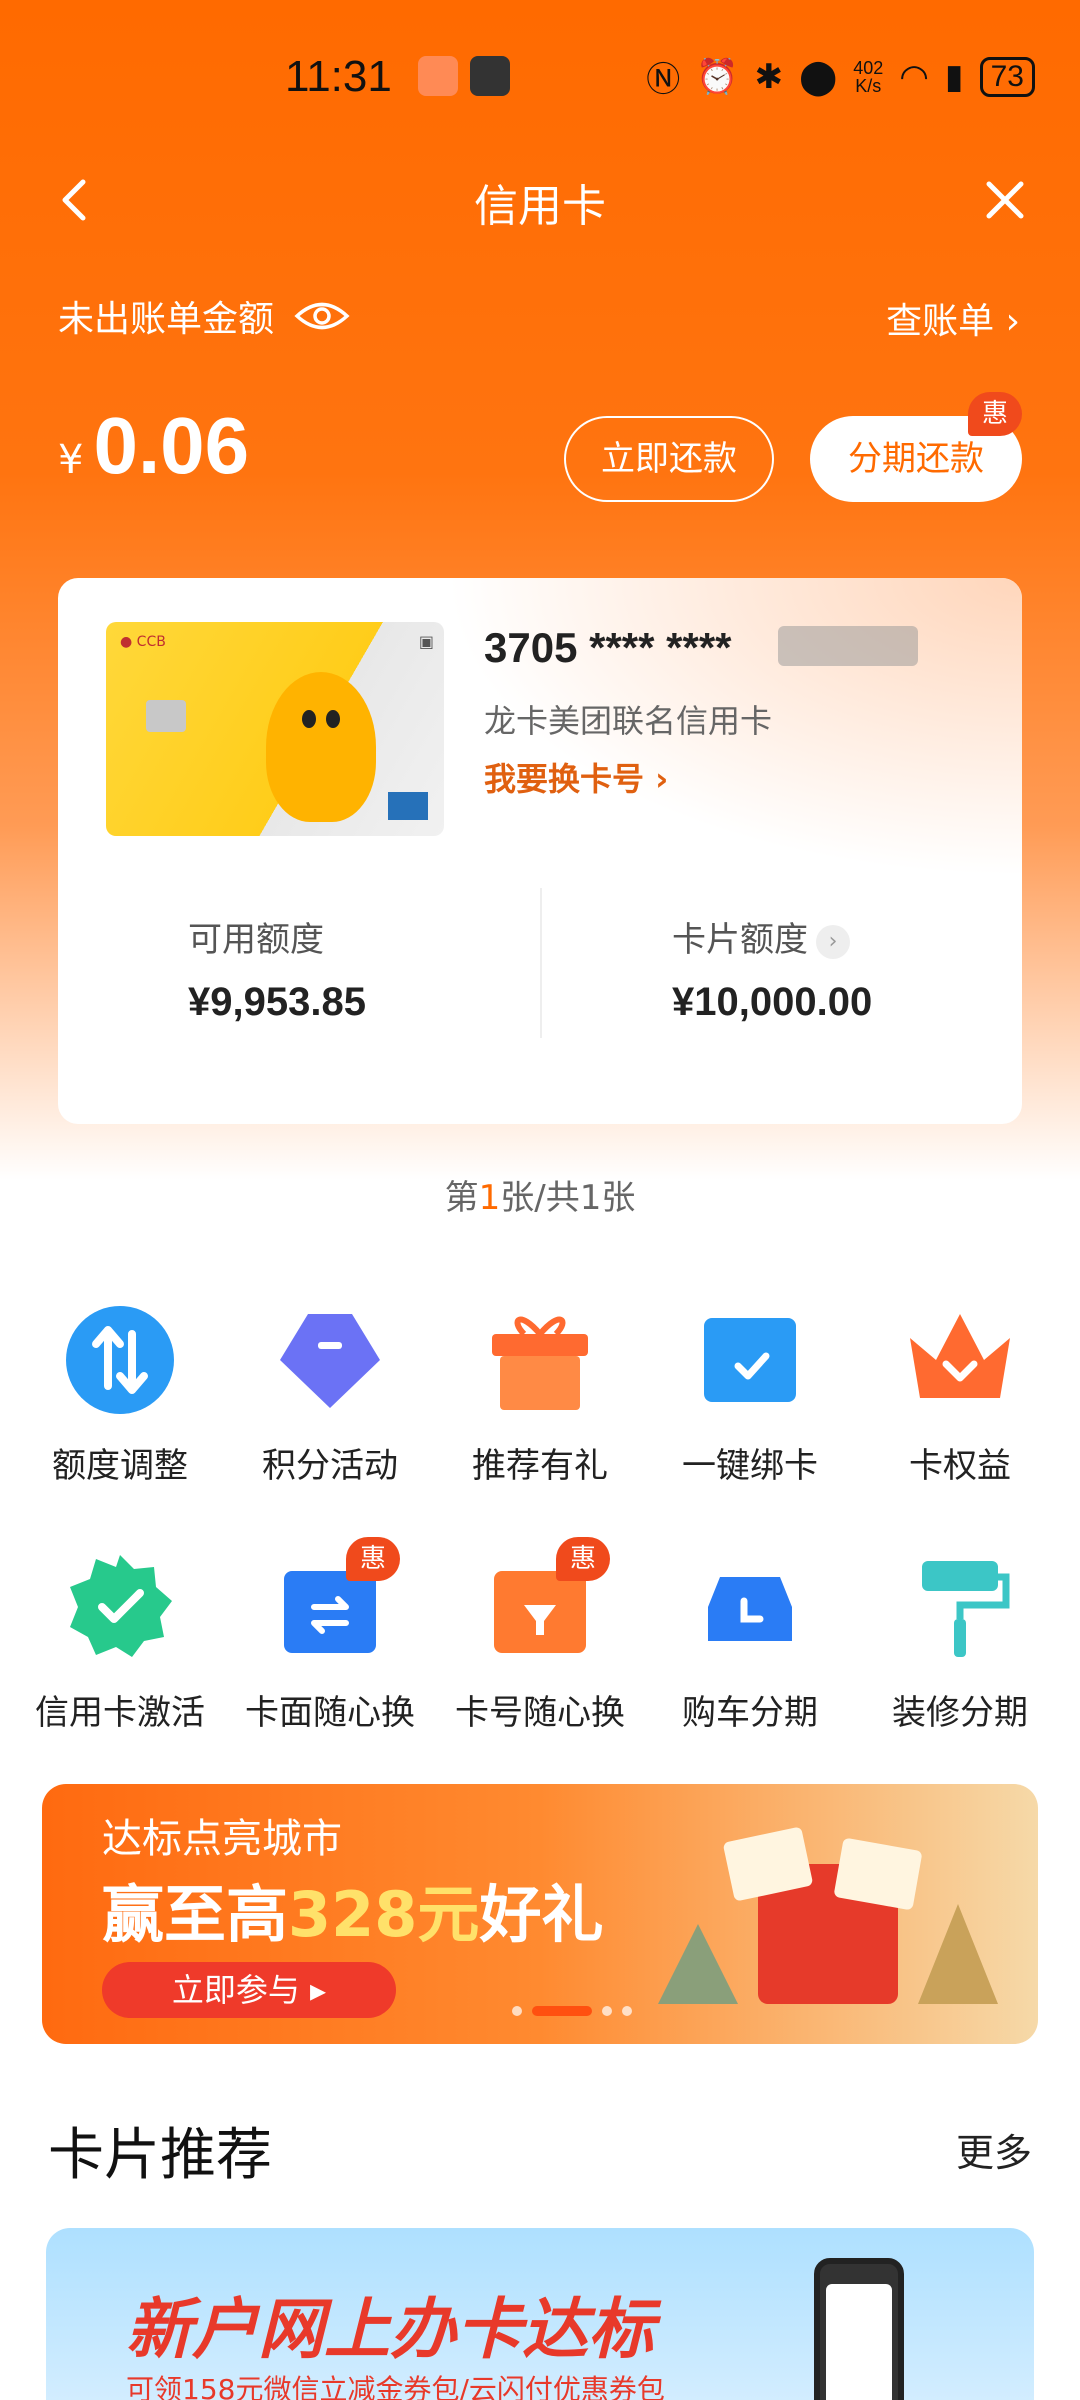  Describe the element at coordinates (576, 777) in the screenshot. I see `change-card-number-link: 我要换卡号 ›` at that location.